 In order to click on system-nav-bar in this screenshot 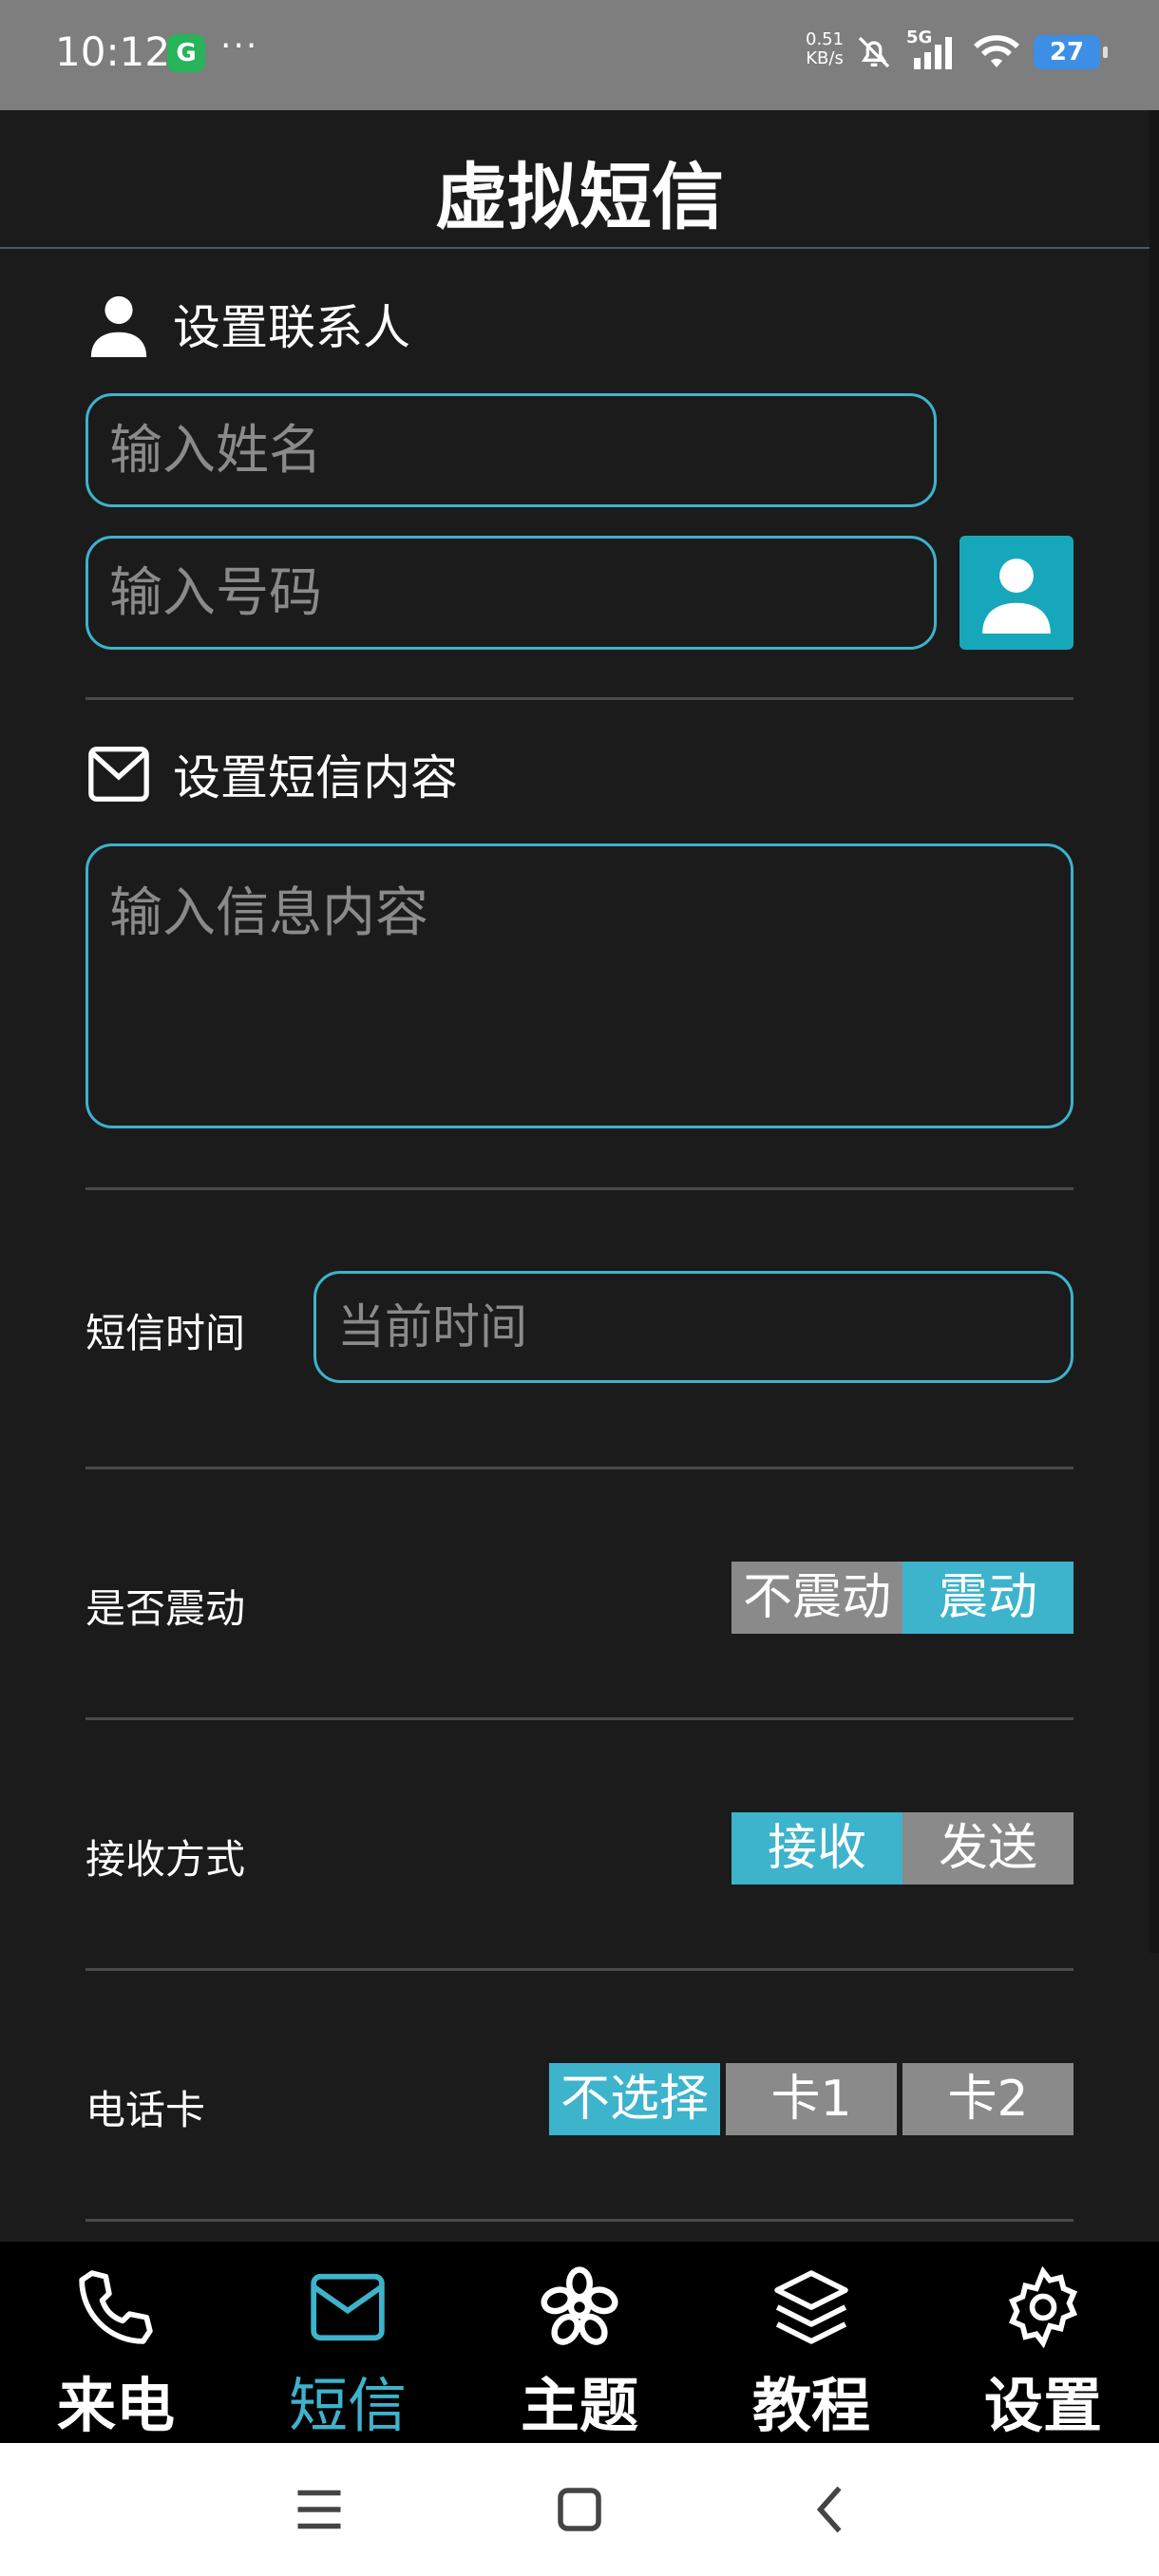, I will do `click(579, 2509)`.